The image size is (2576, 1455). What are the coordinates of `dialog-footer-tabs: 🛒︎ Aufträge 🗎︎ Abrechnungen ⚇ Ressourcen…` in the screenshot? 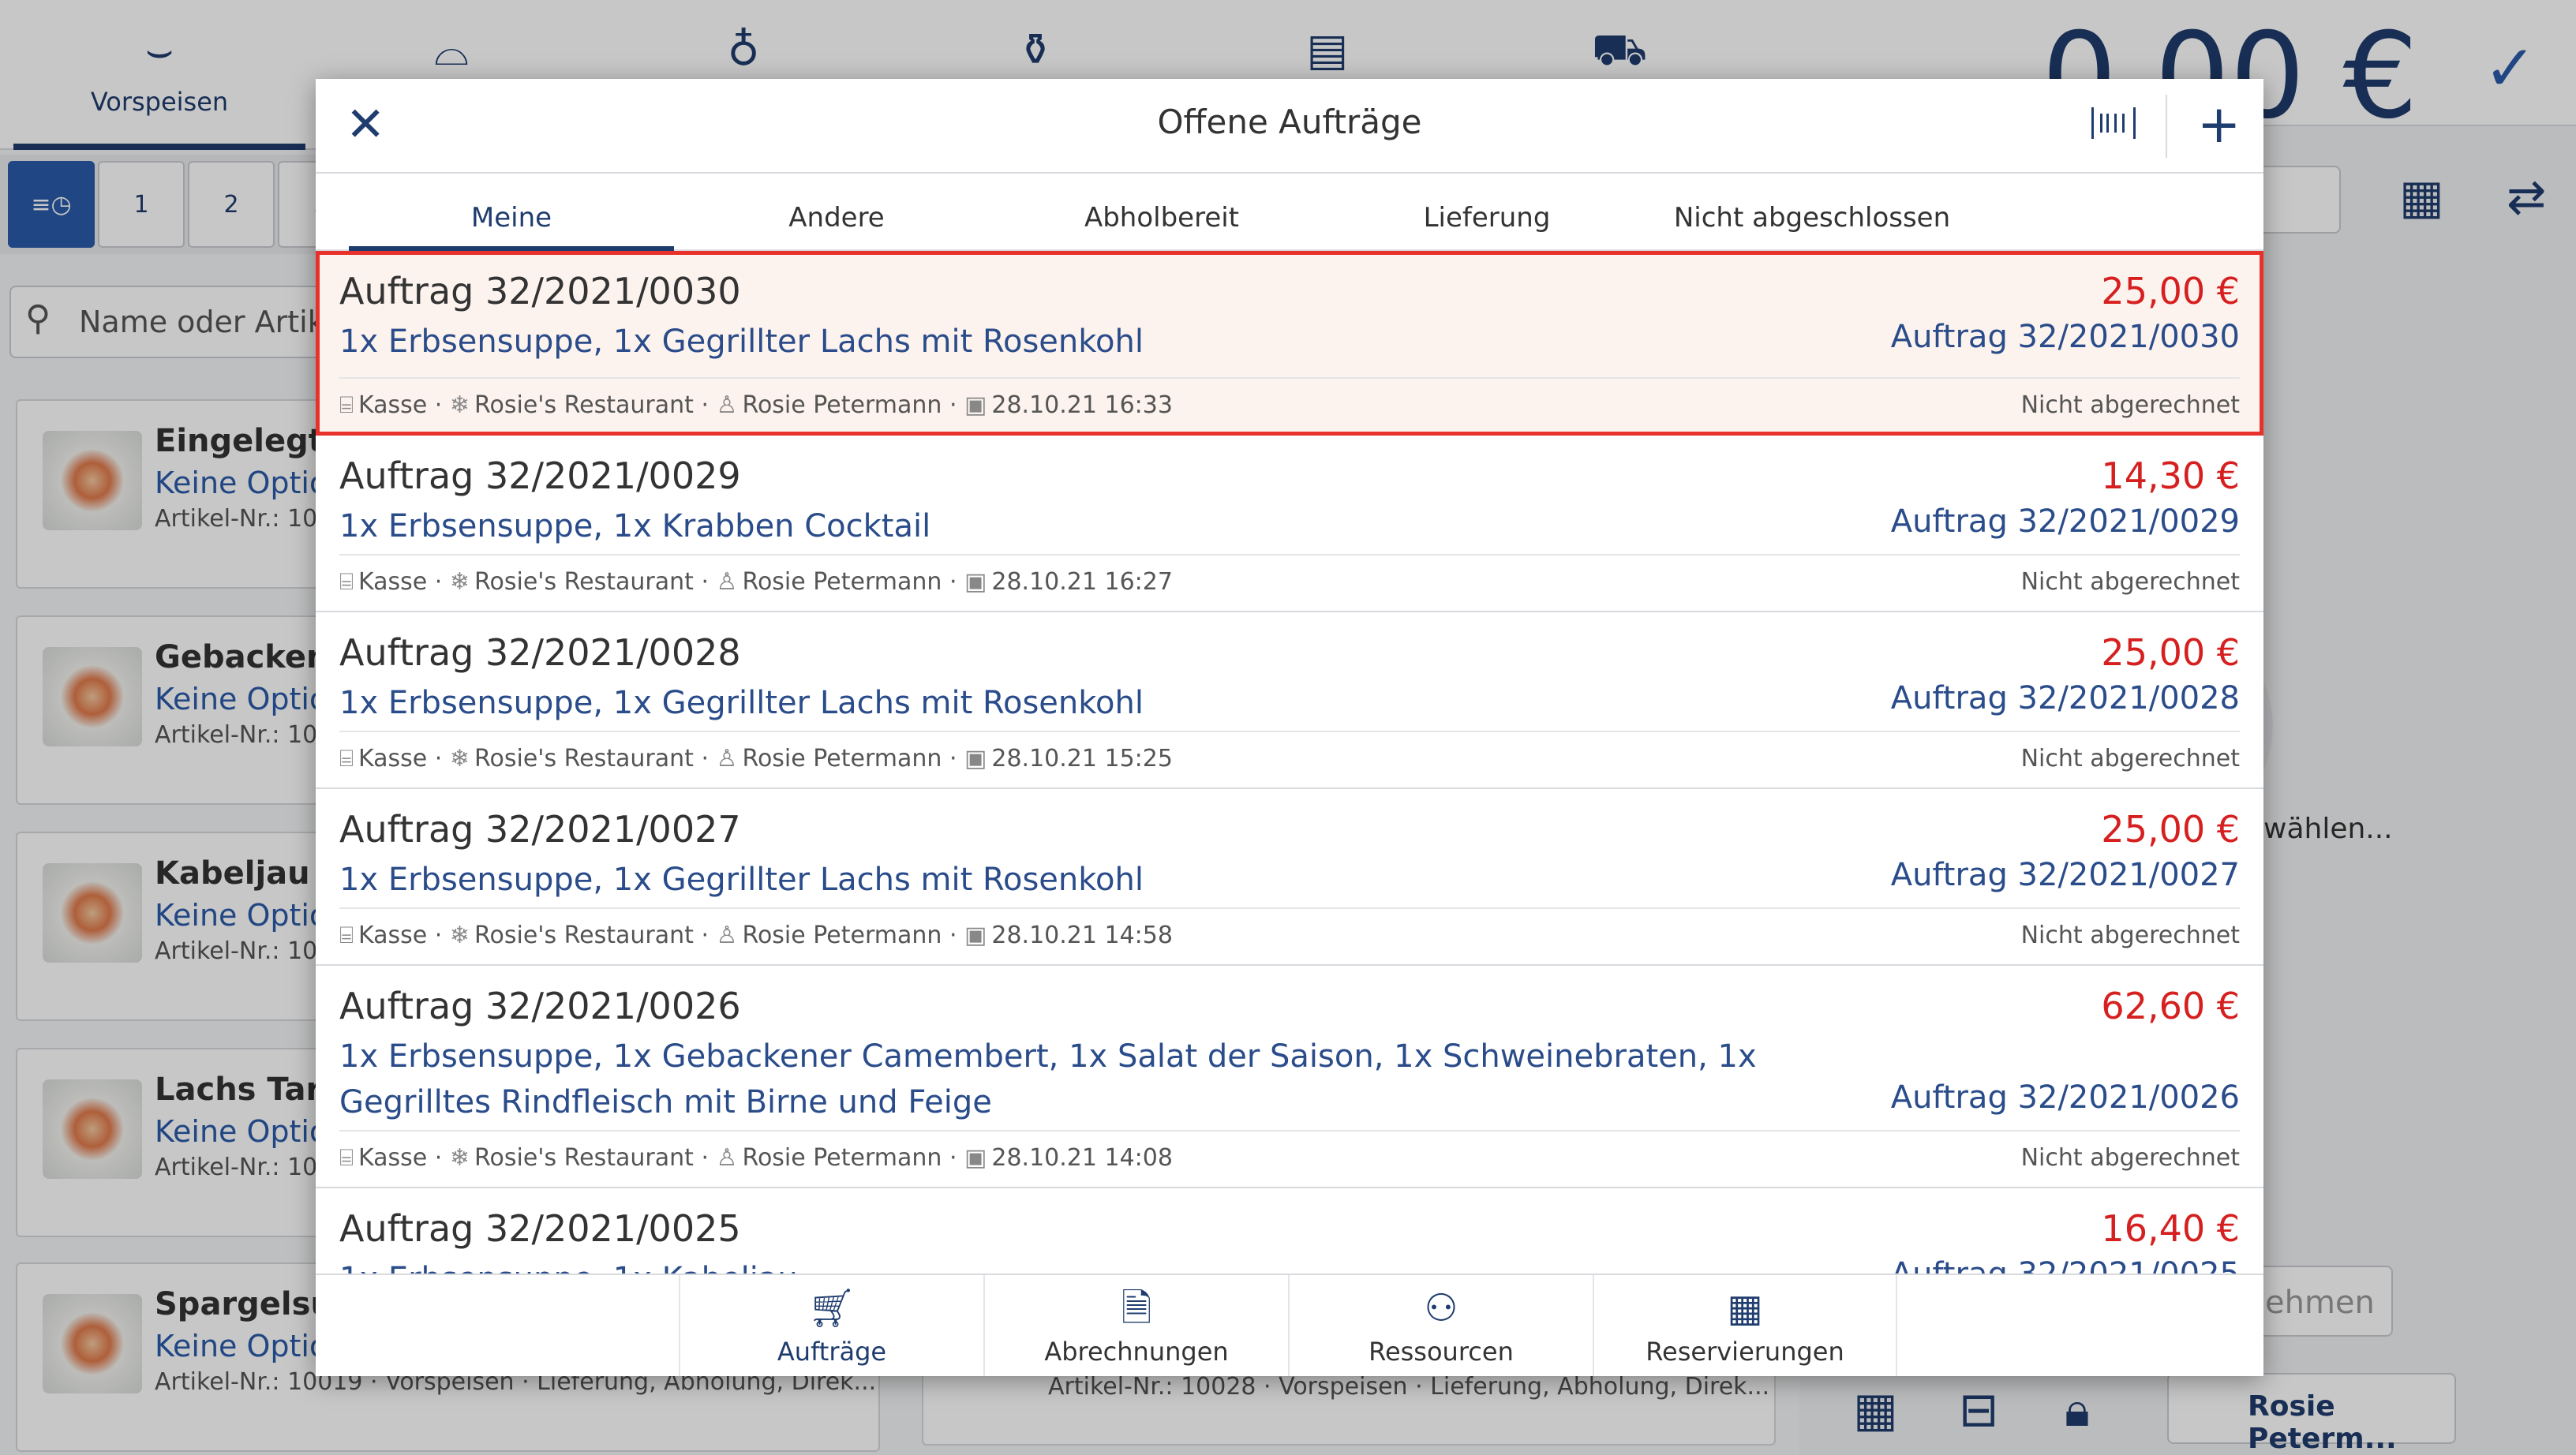 It's located at (1289, 1325).